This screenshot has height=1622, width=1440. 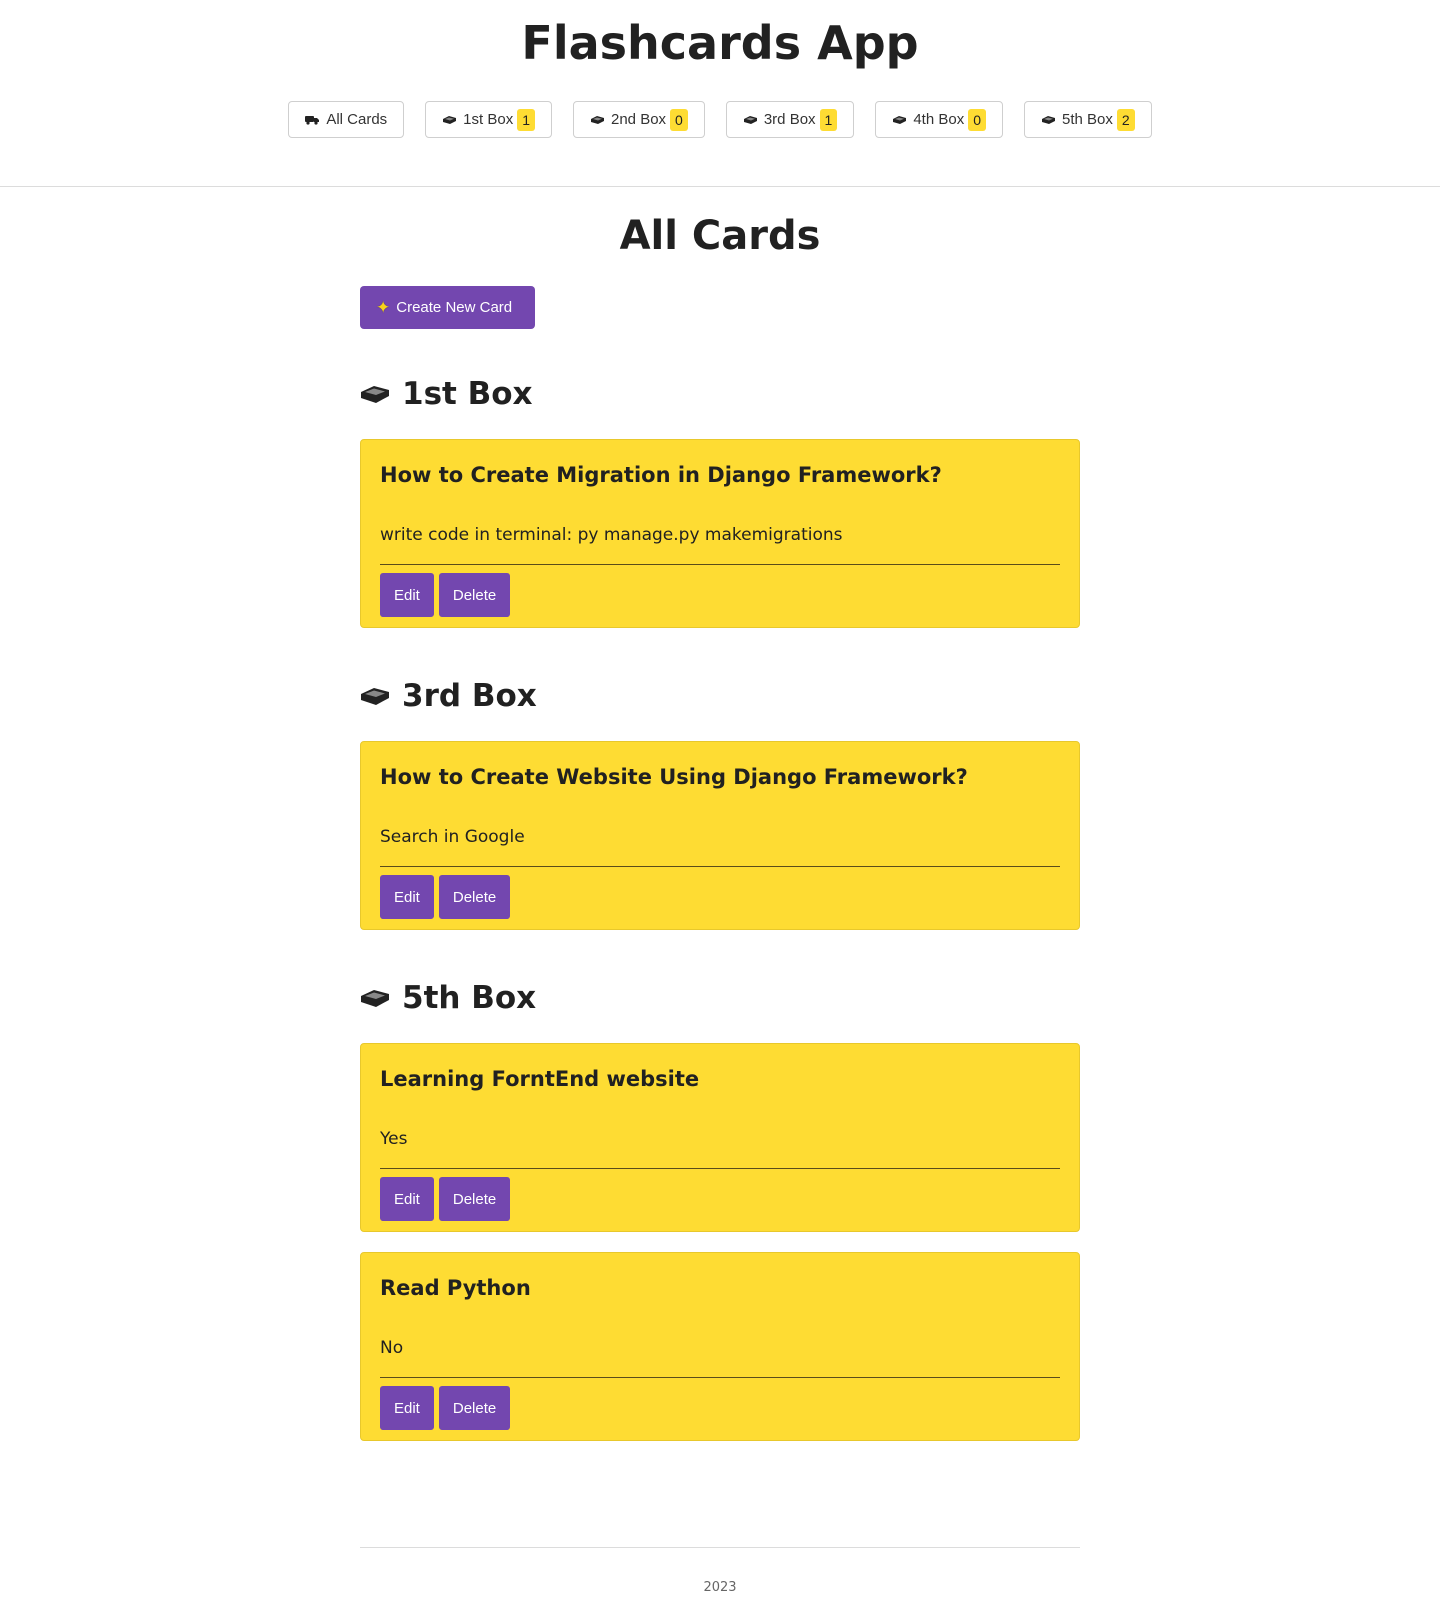 I want to click on truck-icon, so click(x=312, y=120).